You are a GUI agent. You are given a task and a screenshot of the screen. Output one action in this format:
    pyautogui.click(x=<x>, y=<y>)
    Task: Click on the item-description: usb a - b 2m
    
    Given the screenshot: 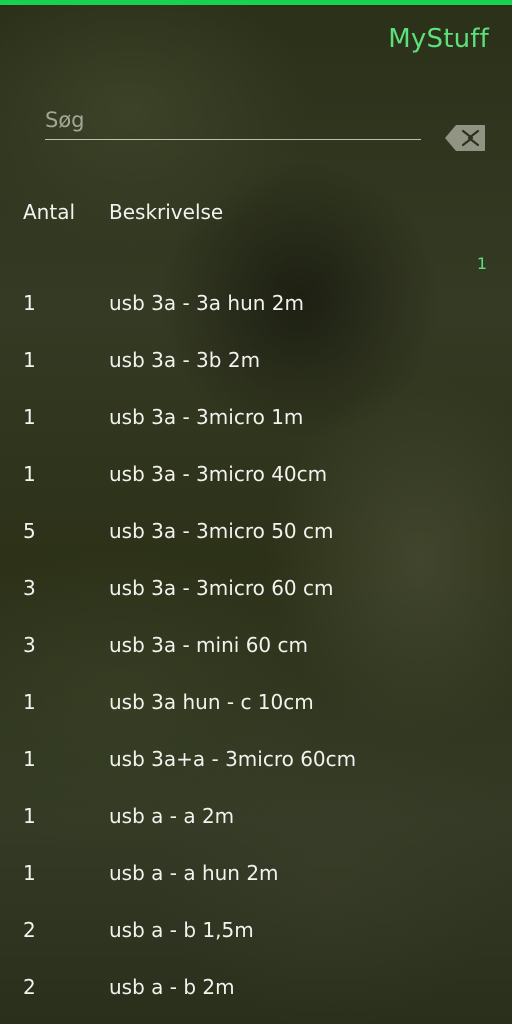 What is the action you would take?
    pyautogui.click(x=172, y=987)
    